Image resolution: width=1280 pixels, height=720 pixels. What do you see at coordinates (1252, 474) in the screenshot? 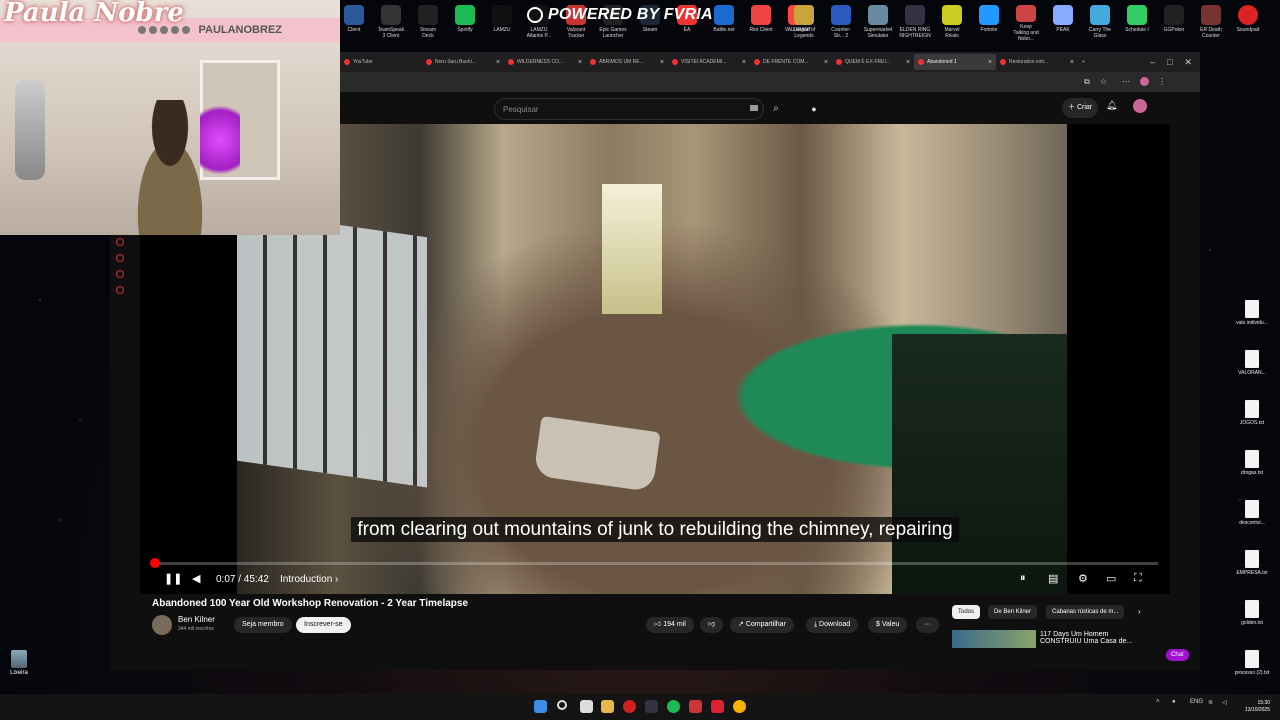
I see `desktop-file: drogas.txt` at bounding box center [1252, 474].